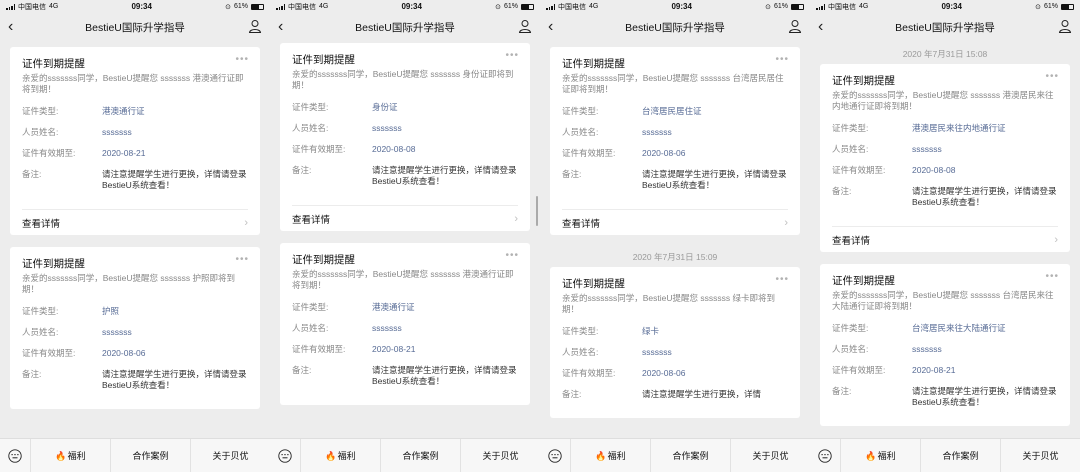 The image size is (1080, 472). What do you see at coordinates (959, 328) in the screenshot?
I see `doc-type-value: 台湾居民来往大陆通行证` at bounding box center [959, 328].